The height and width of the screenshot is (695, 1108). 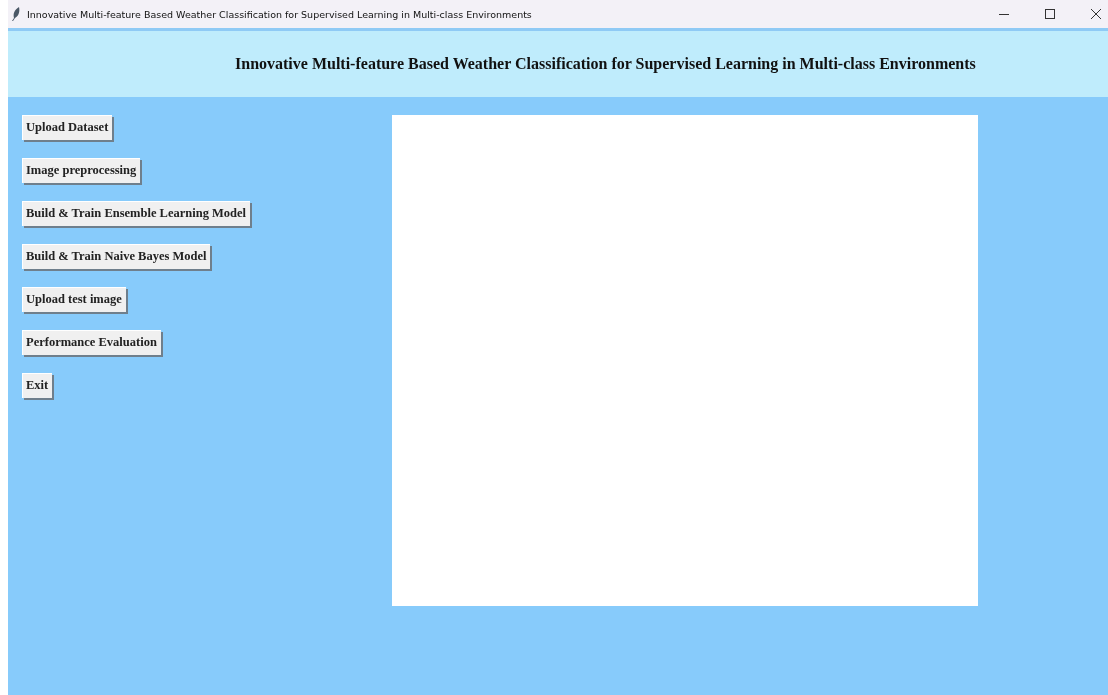 I want to click on window-title: Innovative Multi-feature Based Weather Classification for Supervised Learning in Multi-class Environments, so click(x=280, y=14).